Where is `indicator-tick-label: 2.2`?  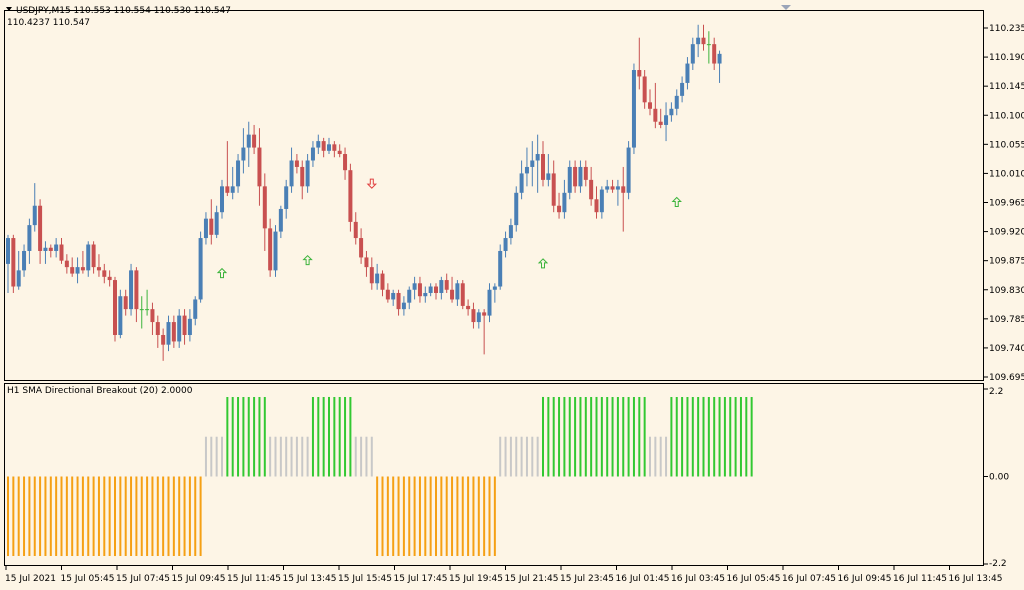
indicator-tick-label: 2.2 is located at coordinates (996, 392).